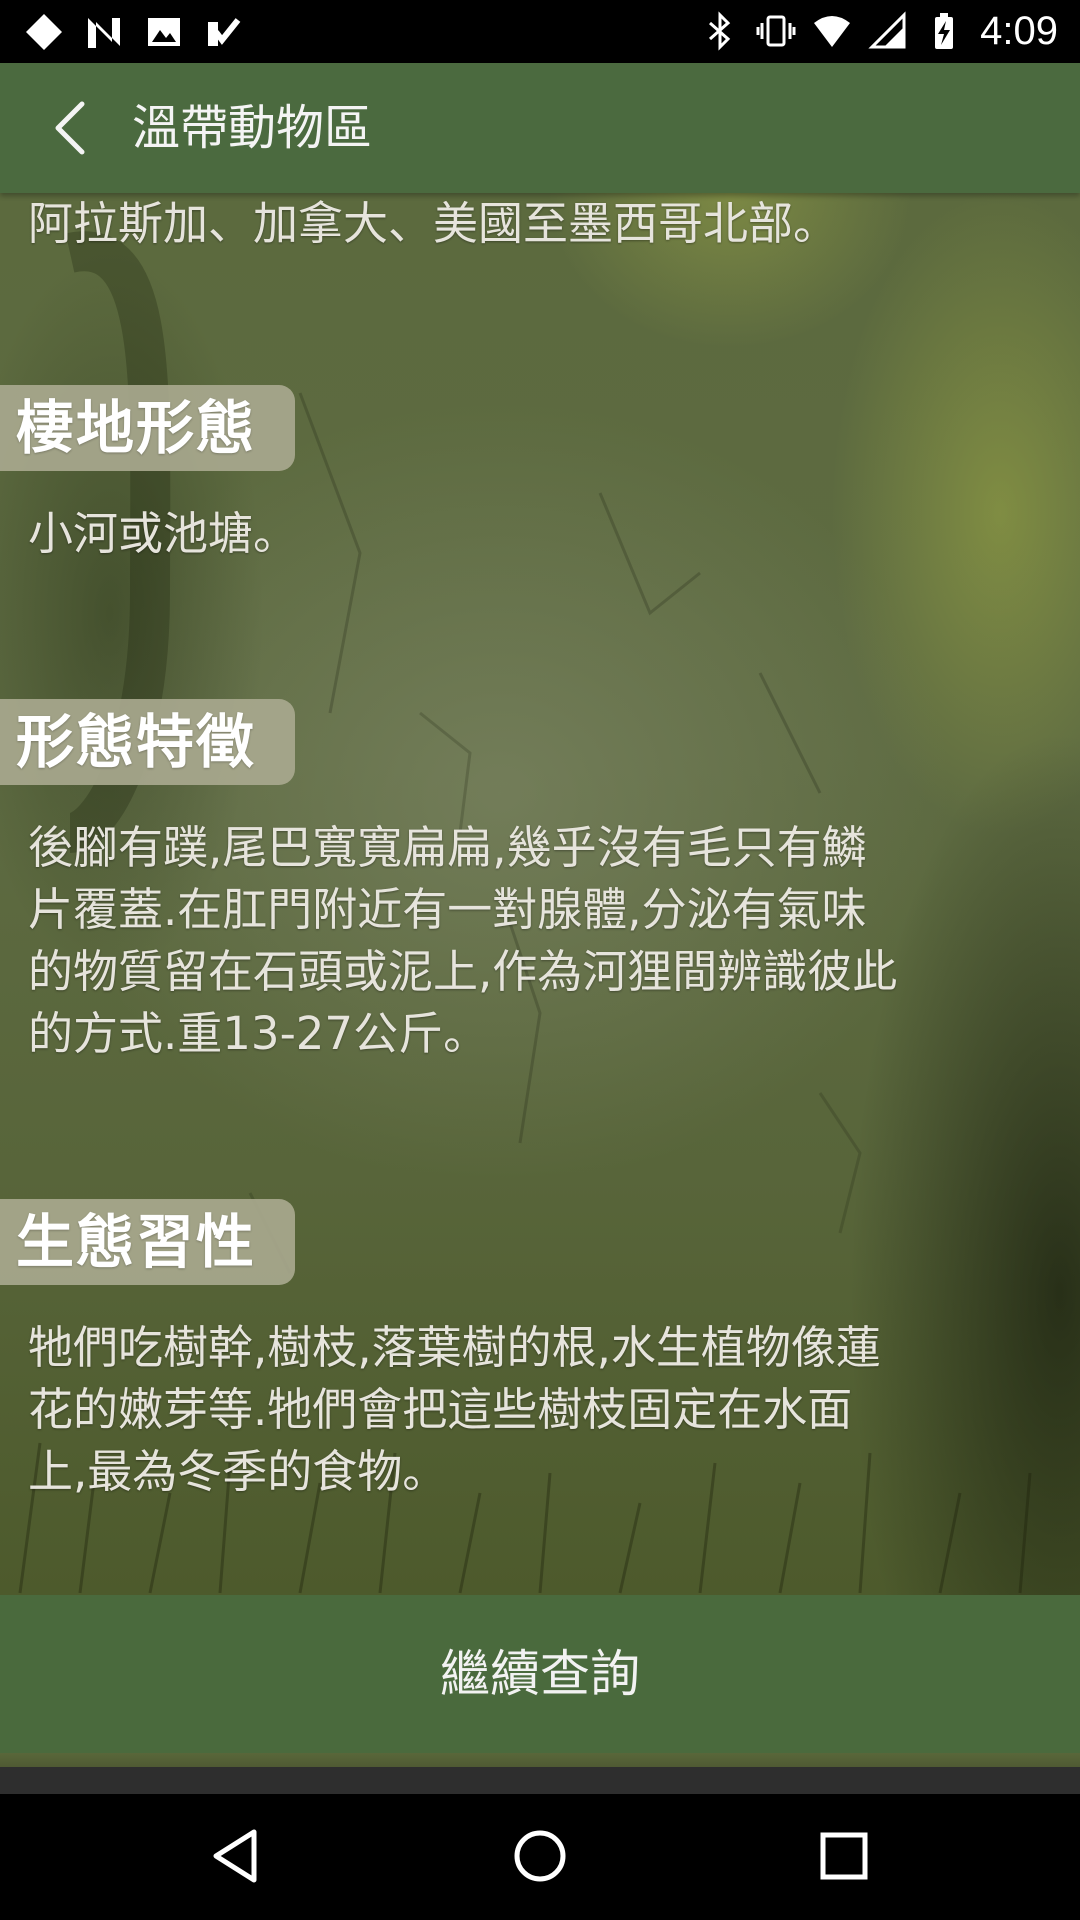 This screenshot has height=1920, width=1080. I want to click on home-circle-icon, so click(540, 1856).